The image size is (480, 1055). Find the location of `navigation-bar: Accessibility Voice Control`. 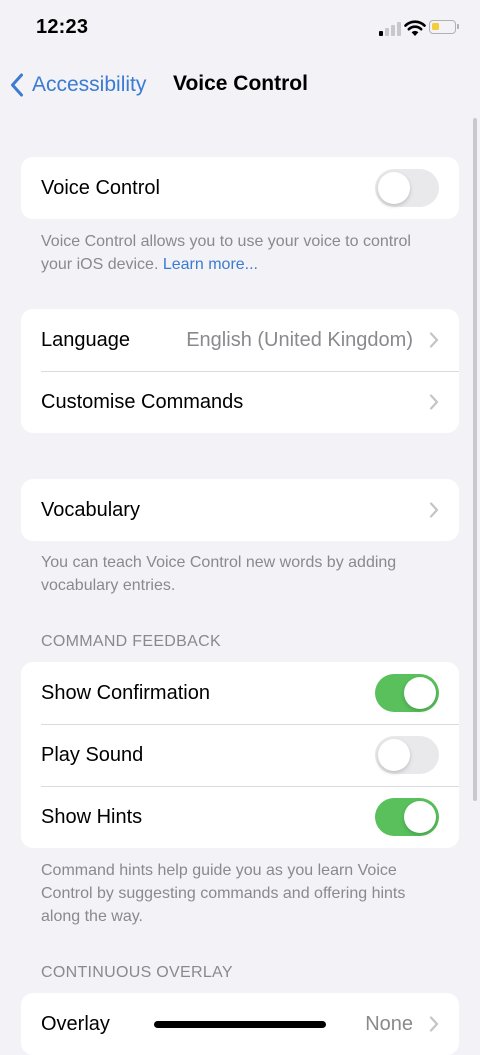

navigation-bar: Accessibility Voice Control is located at coordinates (240, 85).